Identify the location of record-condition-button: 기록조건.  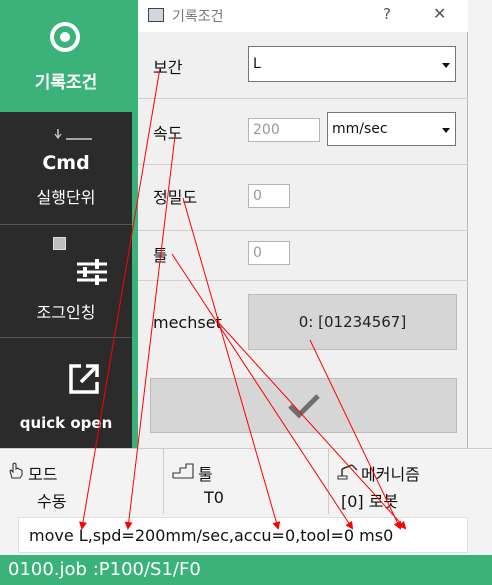
(66, 56).